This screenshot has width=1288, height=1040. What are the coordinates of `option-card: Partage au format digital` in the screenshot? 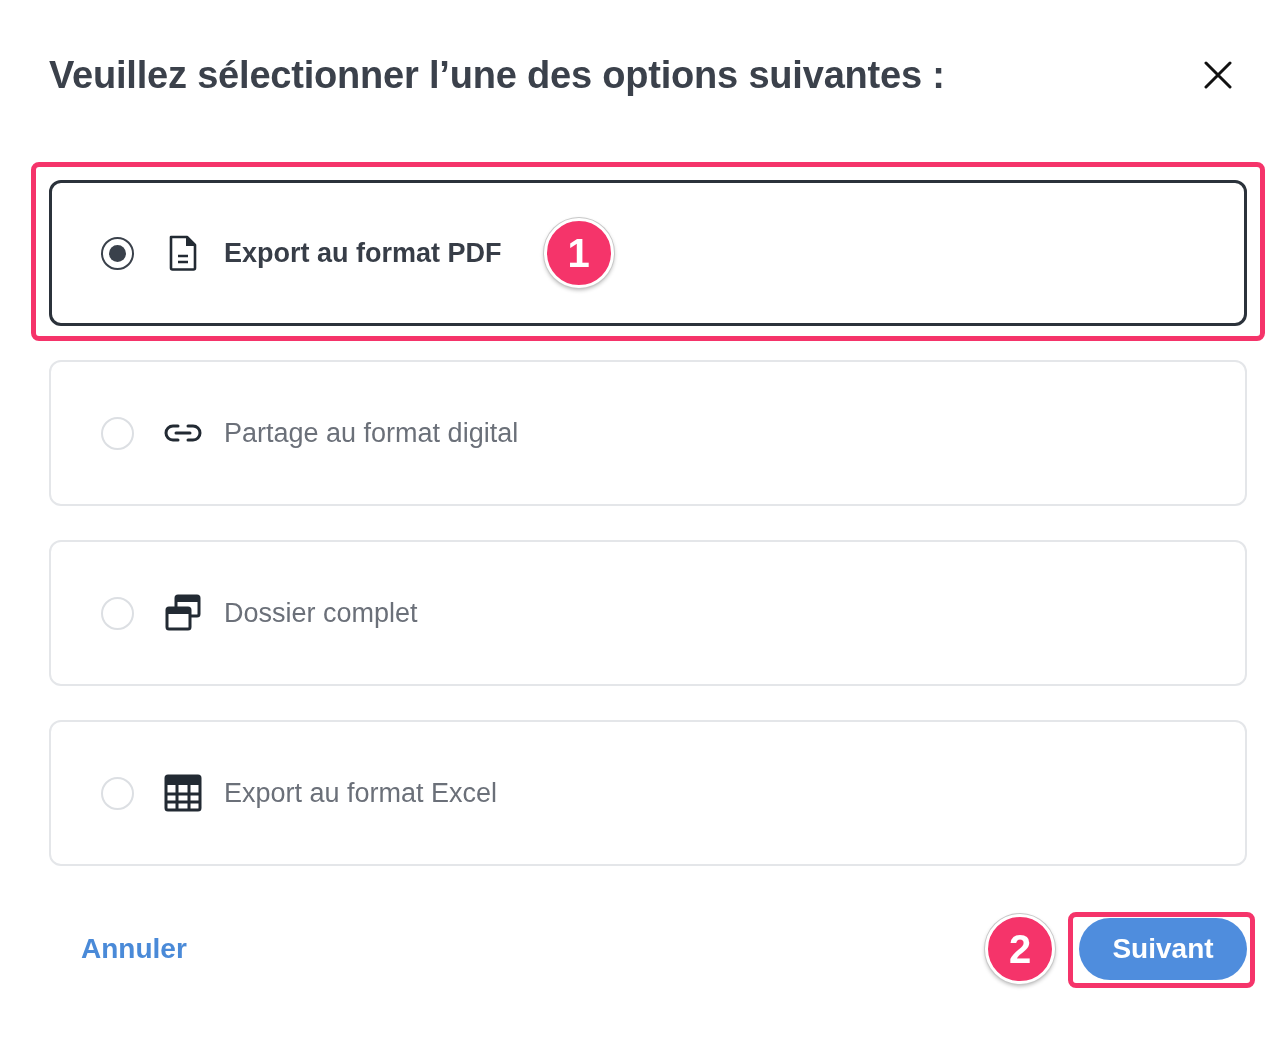 It's located at (648, 433).